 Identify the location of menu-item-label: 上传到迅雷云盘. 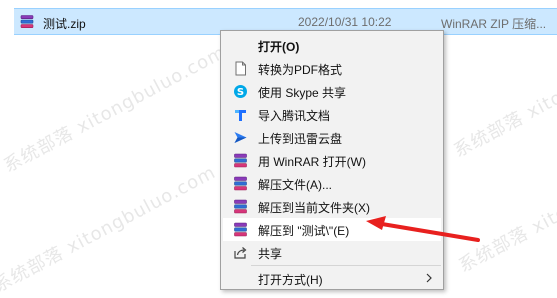
(300, 139).